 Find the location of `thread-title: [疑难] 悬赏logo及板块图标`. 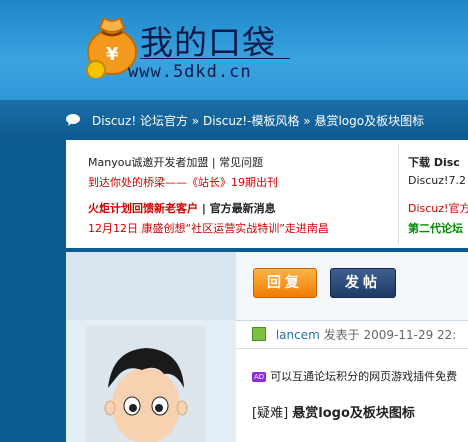

thread-title: [疑难] 悬赏logo及板块图标 is located at coordinates (333, 411).